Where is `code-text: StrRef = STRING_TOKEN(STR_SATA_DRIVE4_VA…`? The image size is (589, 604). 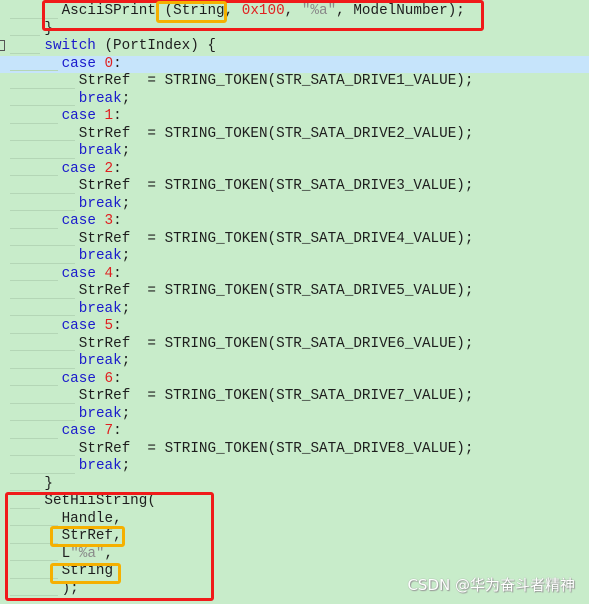
code-text: StrRef = STRING_TOKEN(STR_SATA_DRIVE4_VA… is located at coordinates (276, 240).